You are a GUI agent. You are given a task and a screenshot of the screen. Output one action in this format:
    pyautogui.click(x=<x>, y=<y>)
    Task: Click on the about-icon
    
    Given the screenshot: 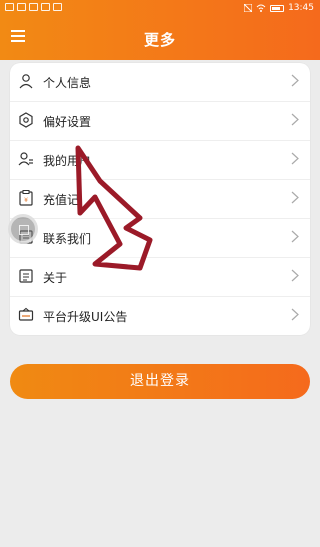 What is the action you would take?
    pyautogui.click(x=26, y=276)
    